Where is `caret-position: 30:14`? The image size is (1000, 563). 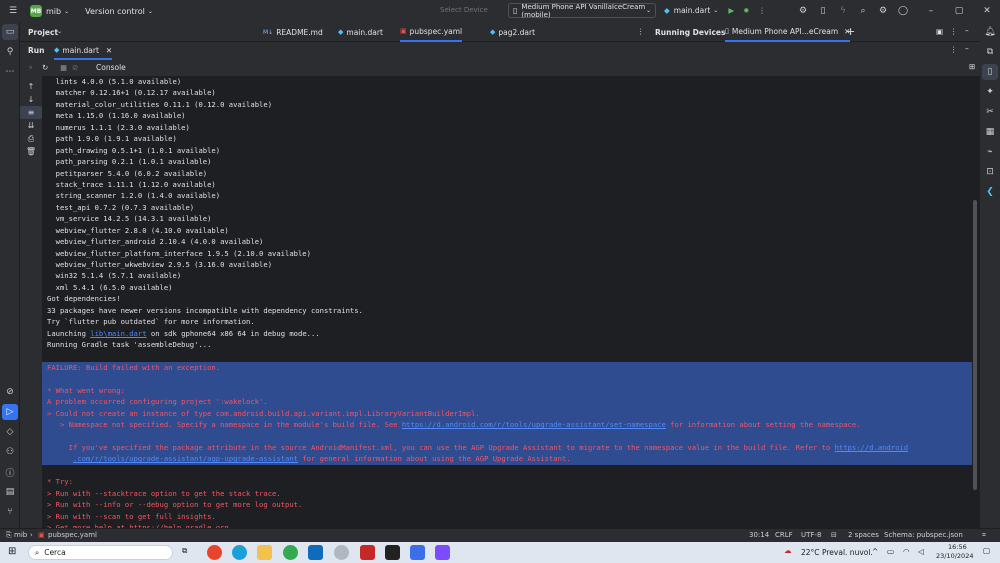
caret-position: 30:14 is located at coordinates (759, 535).